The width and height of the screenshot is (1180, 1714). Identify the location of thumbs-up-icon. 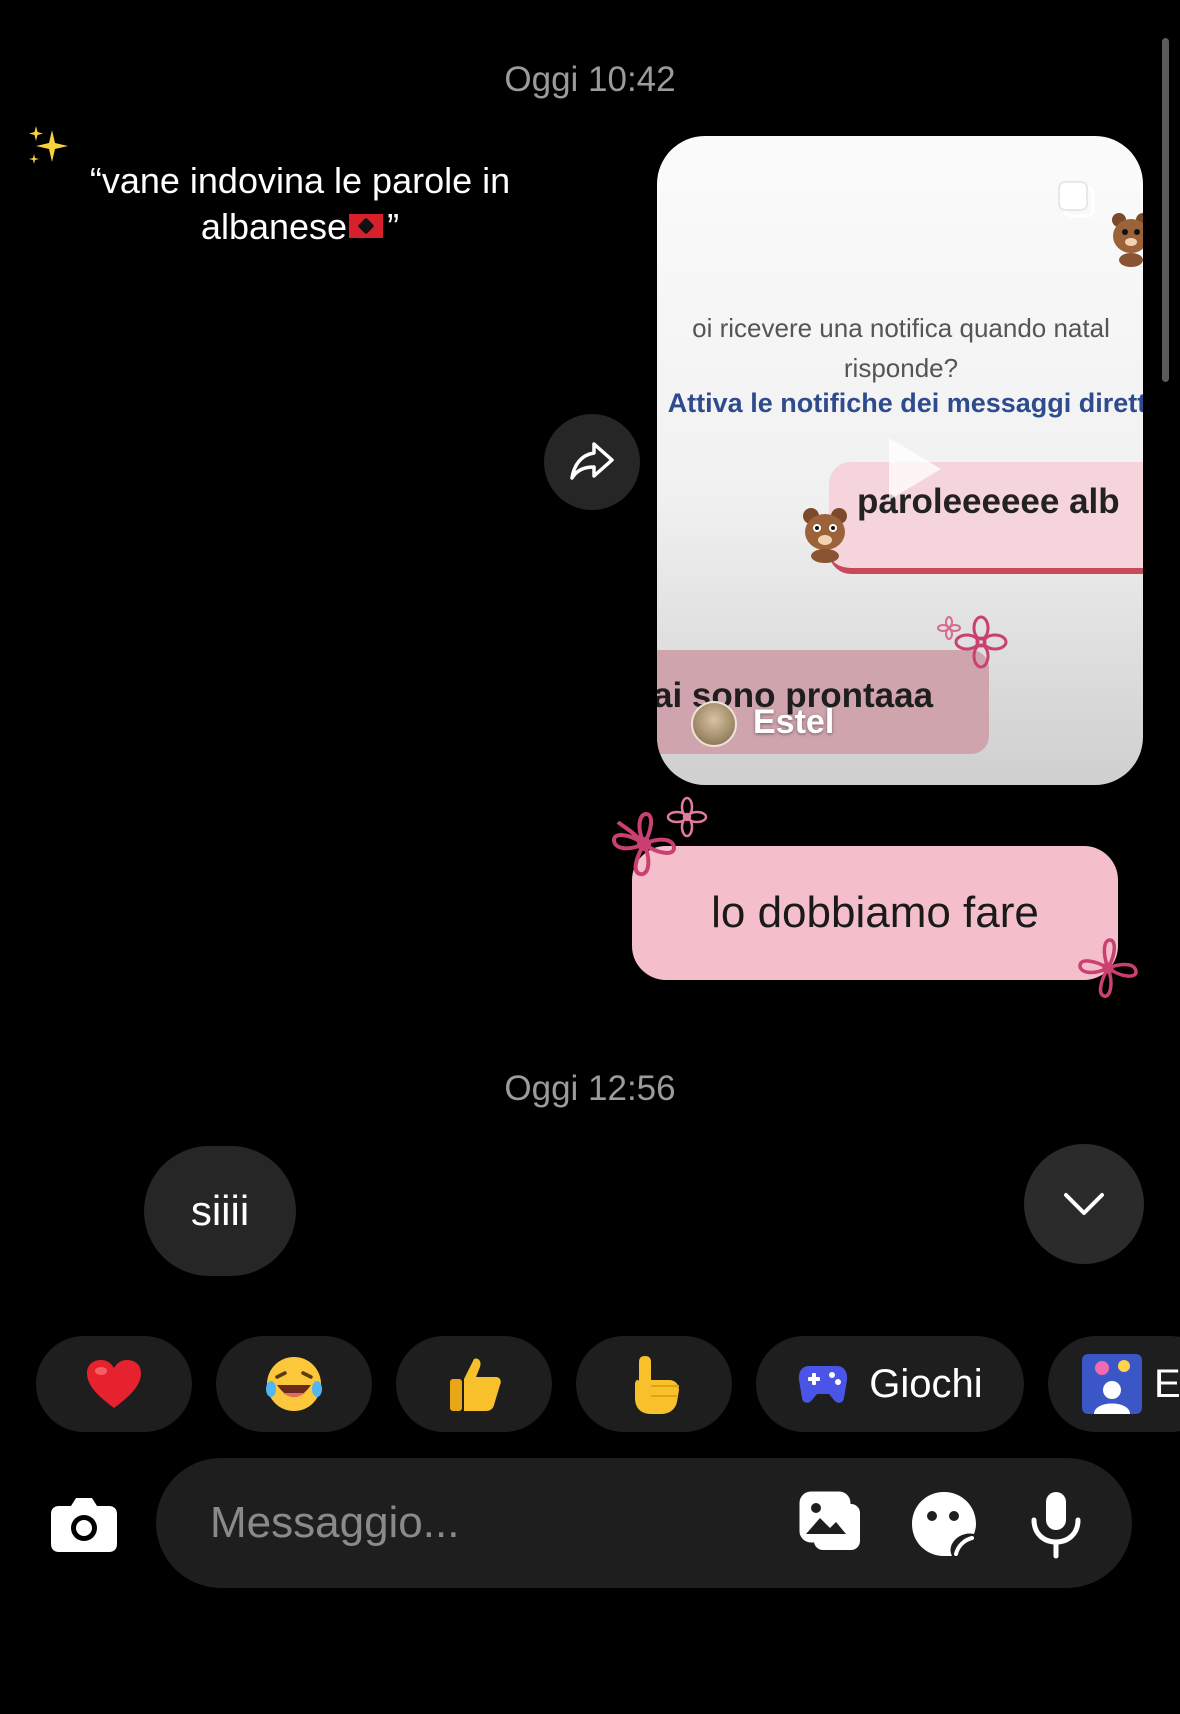
(475, 1384).